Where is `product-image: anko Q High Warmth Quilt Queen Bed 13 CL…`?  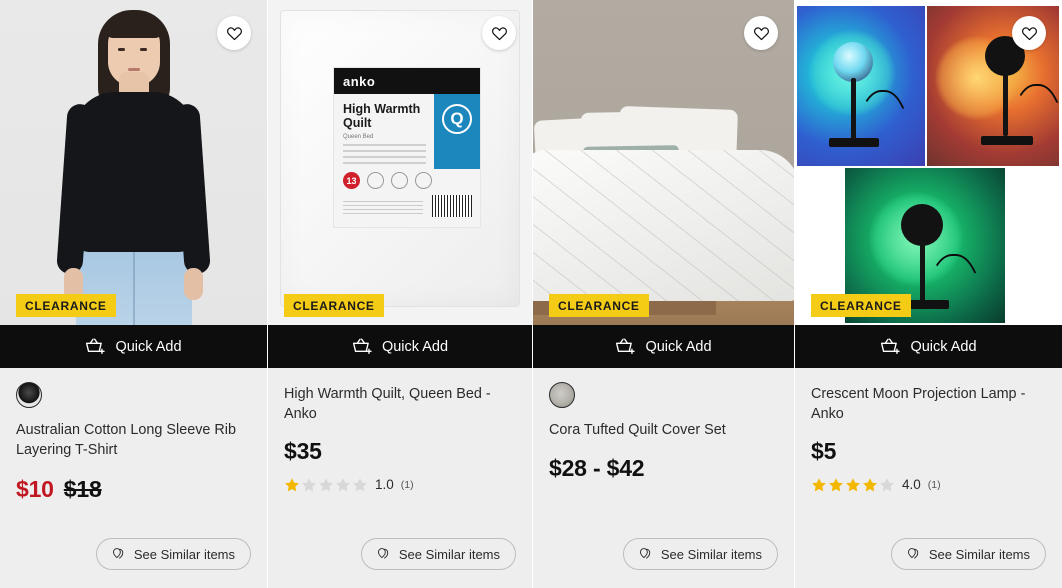
product-image: anko Q High Warmth Quilt Queen Bed 13 CL… is located at coordinates (400, 162).